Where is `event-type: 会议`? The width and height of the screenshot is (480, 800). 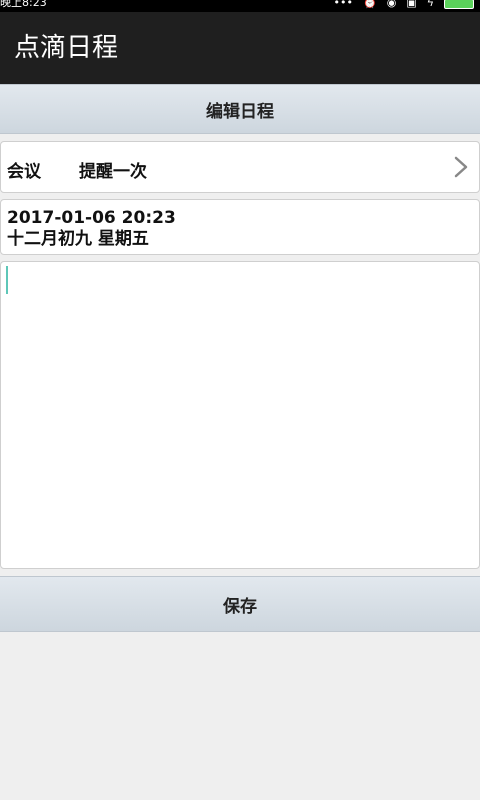
event-type: 会议 is located at coordinates (24, 172).